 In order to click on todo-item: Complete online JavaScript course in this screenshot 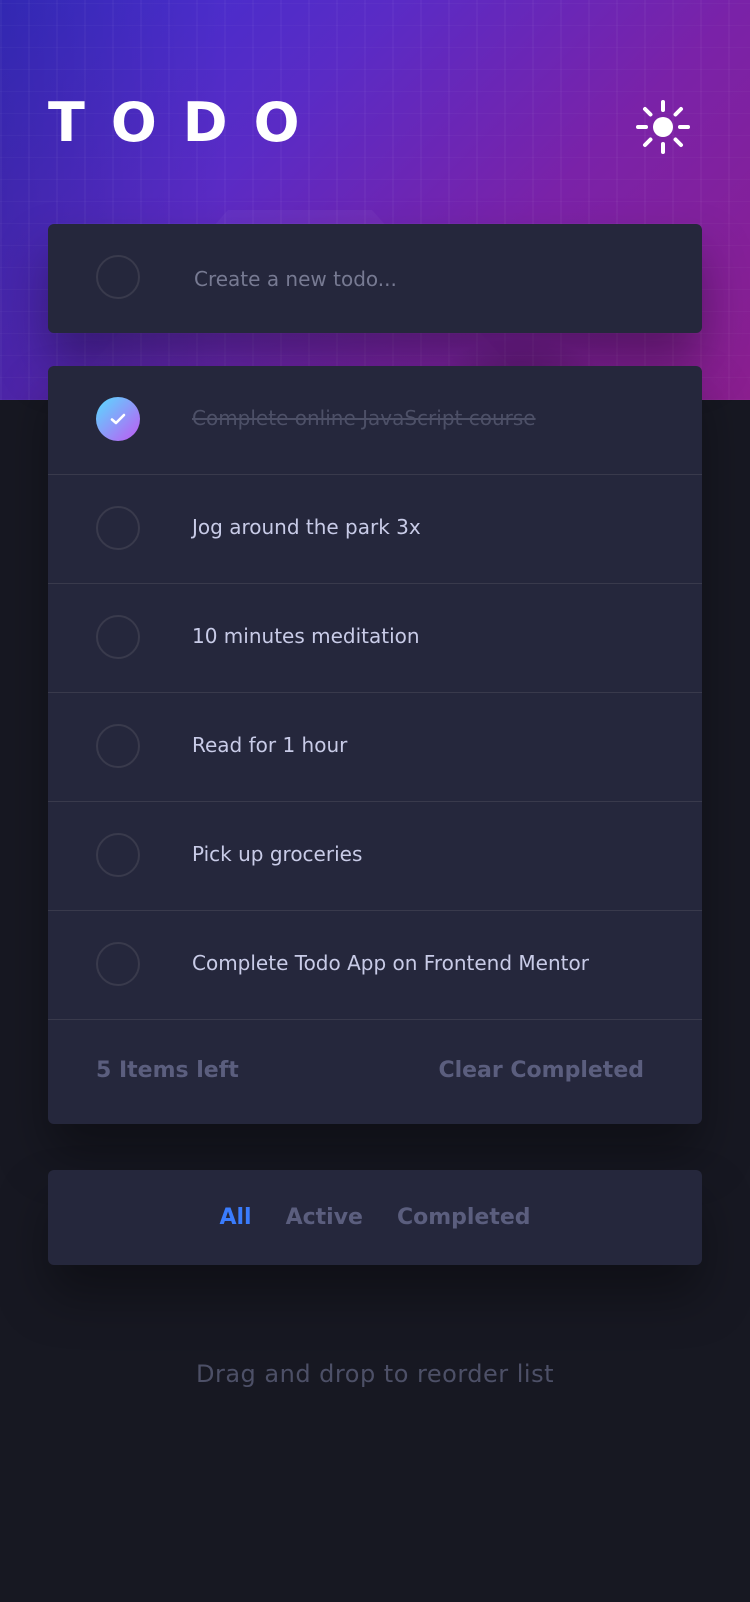, I will do `click(375, 420)`.